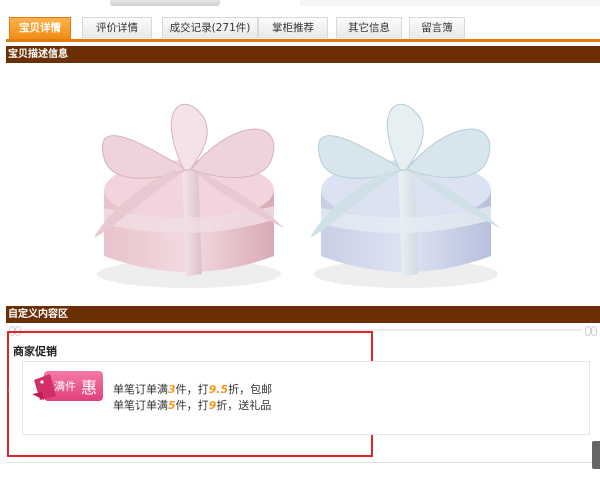 This screenshot has height=490, width=600. Describe the element at coordinates (218, 389) in the screenshot. I see `rule-discount: 9.5` at that location.